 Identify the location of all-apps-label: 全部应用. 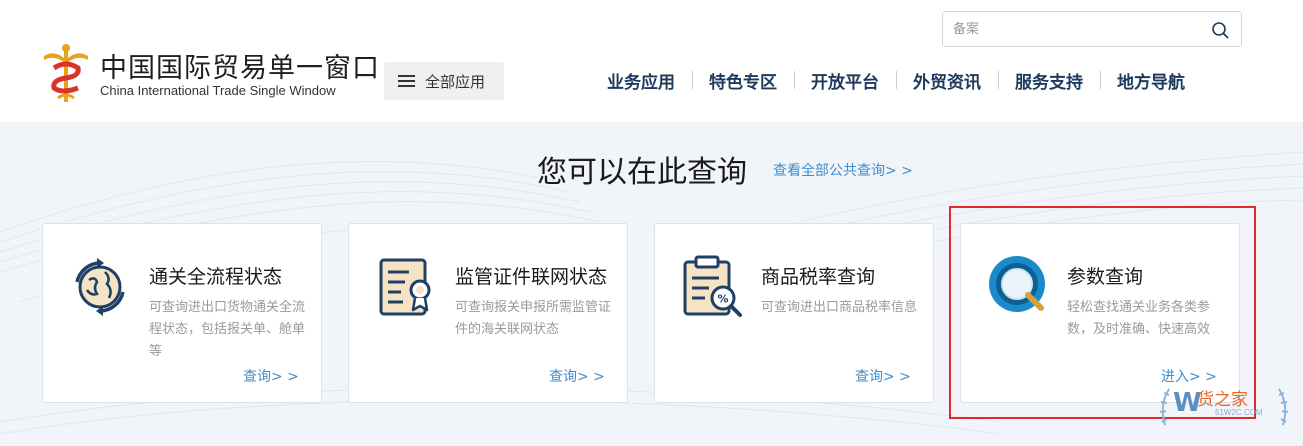
(455, 81).